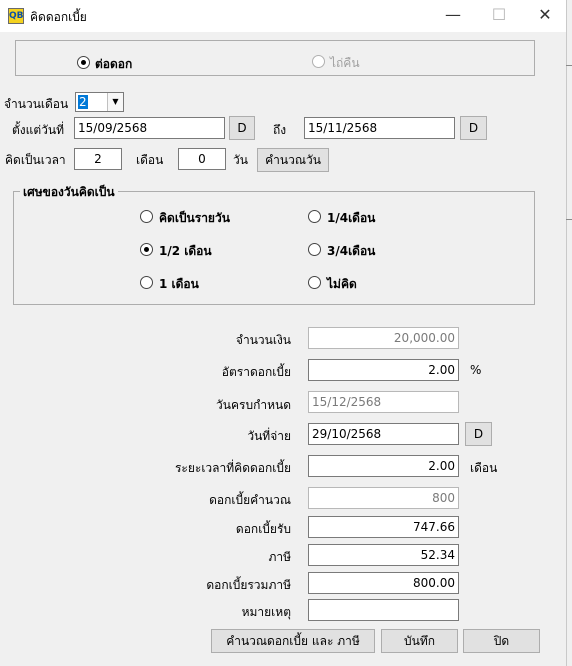  I want to click on tax-input: 52.34, so click(383, 555).